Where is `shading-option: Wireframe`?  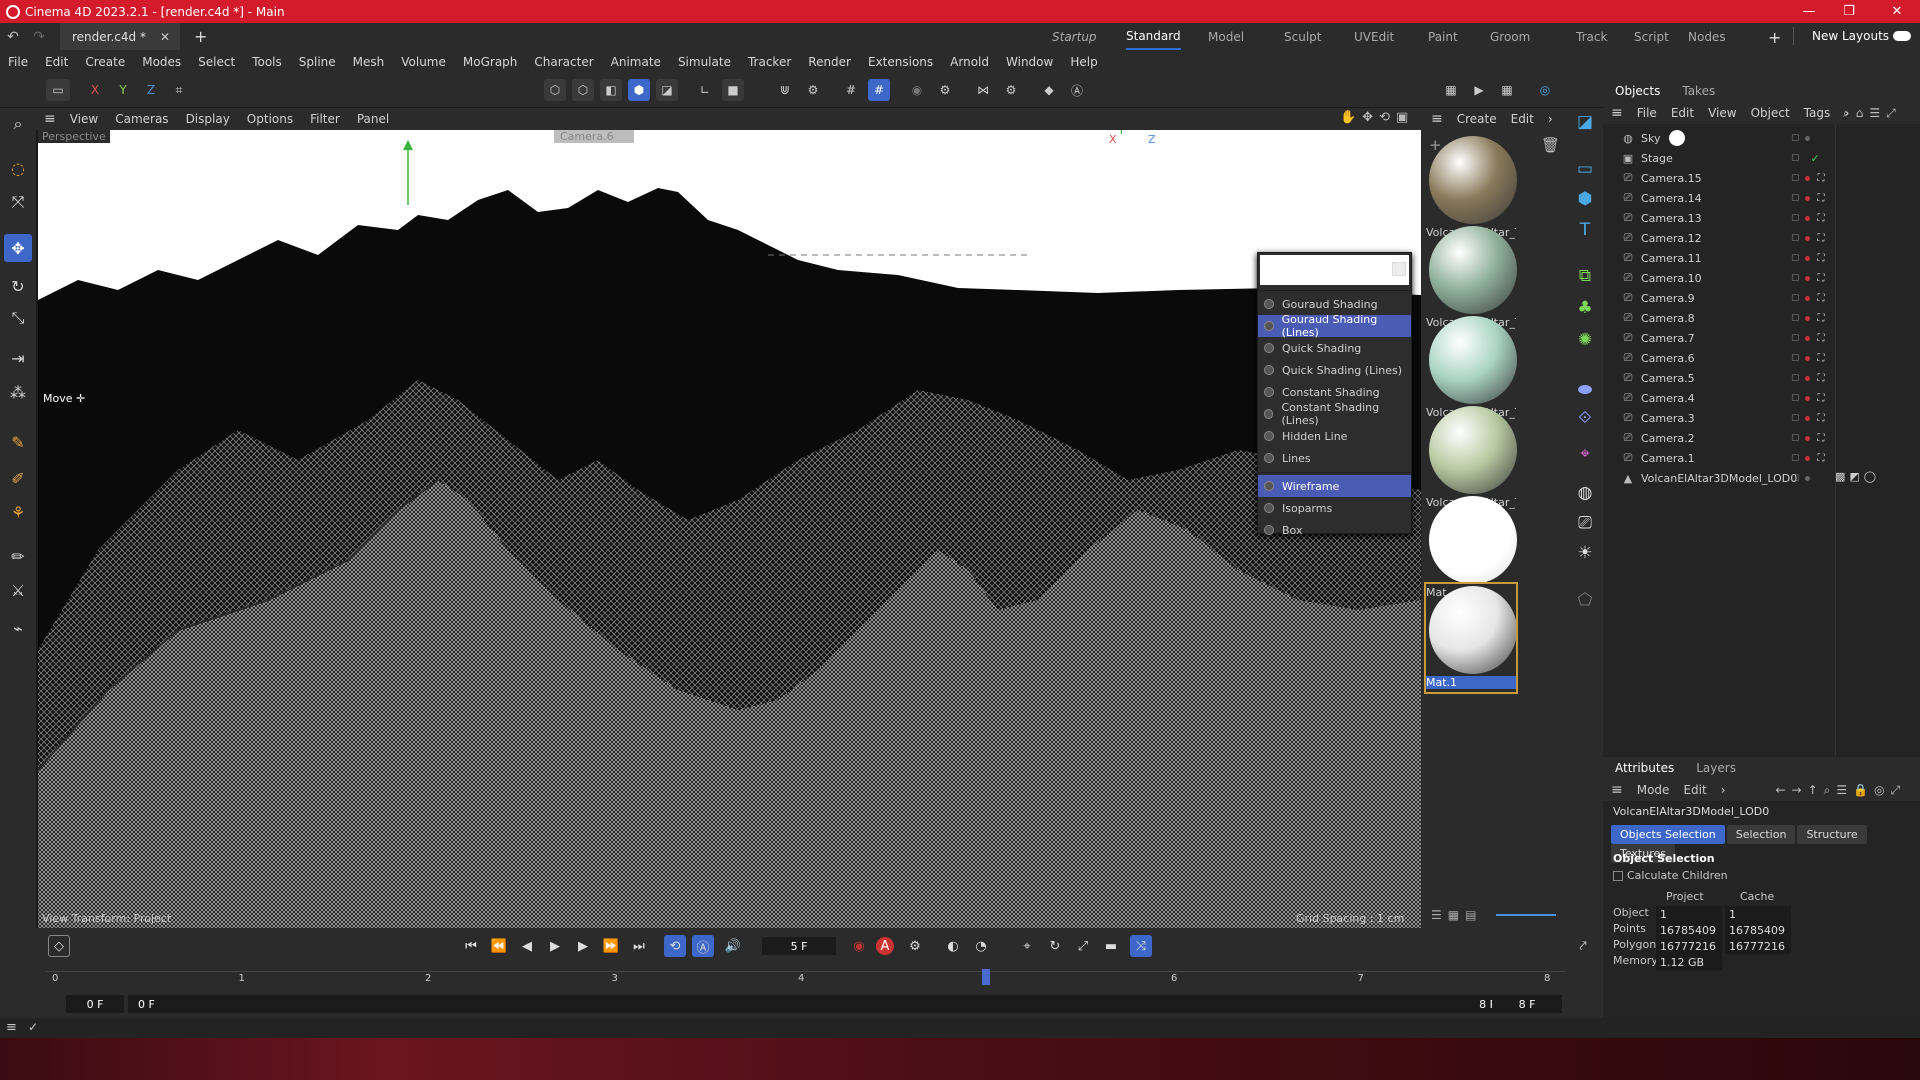
shading-option: Wireframe is located at coordinates (1334, 486).